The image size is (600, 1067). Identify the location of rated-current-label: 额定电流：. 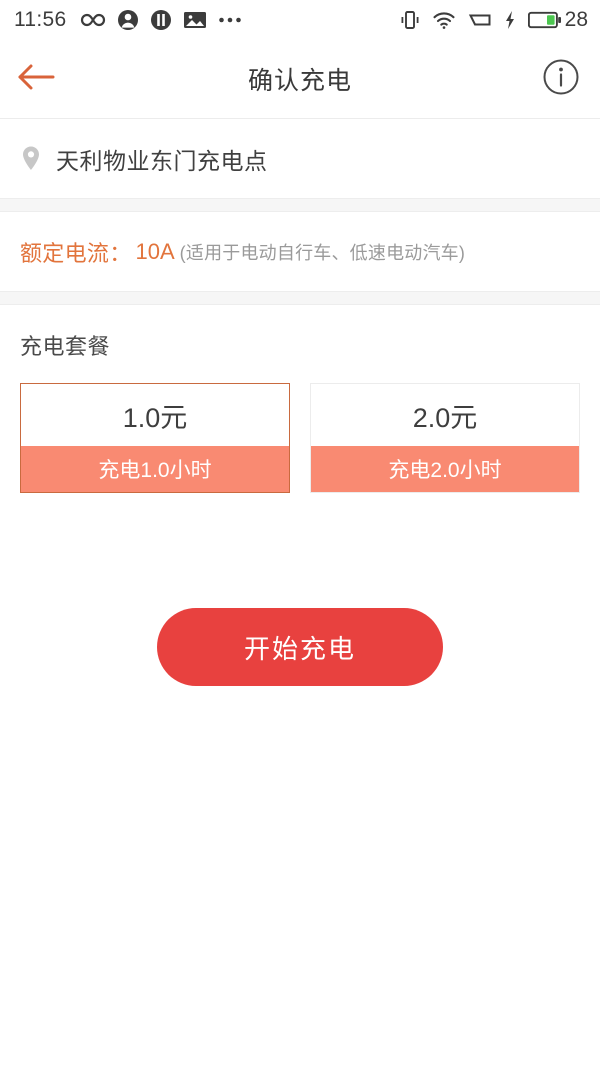
(76, 253).